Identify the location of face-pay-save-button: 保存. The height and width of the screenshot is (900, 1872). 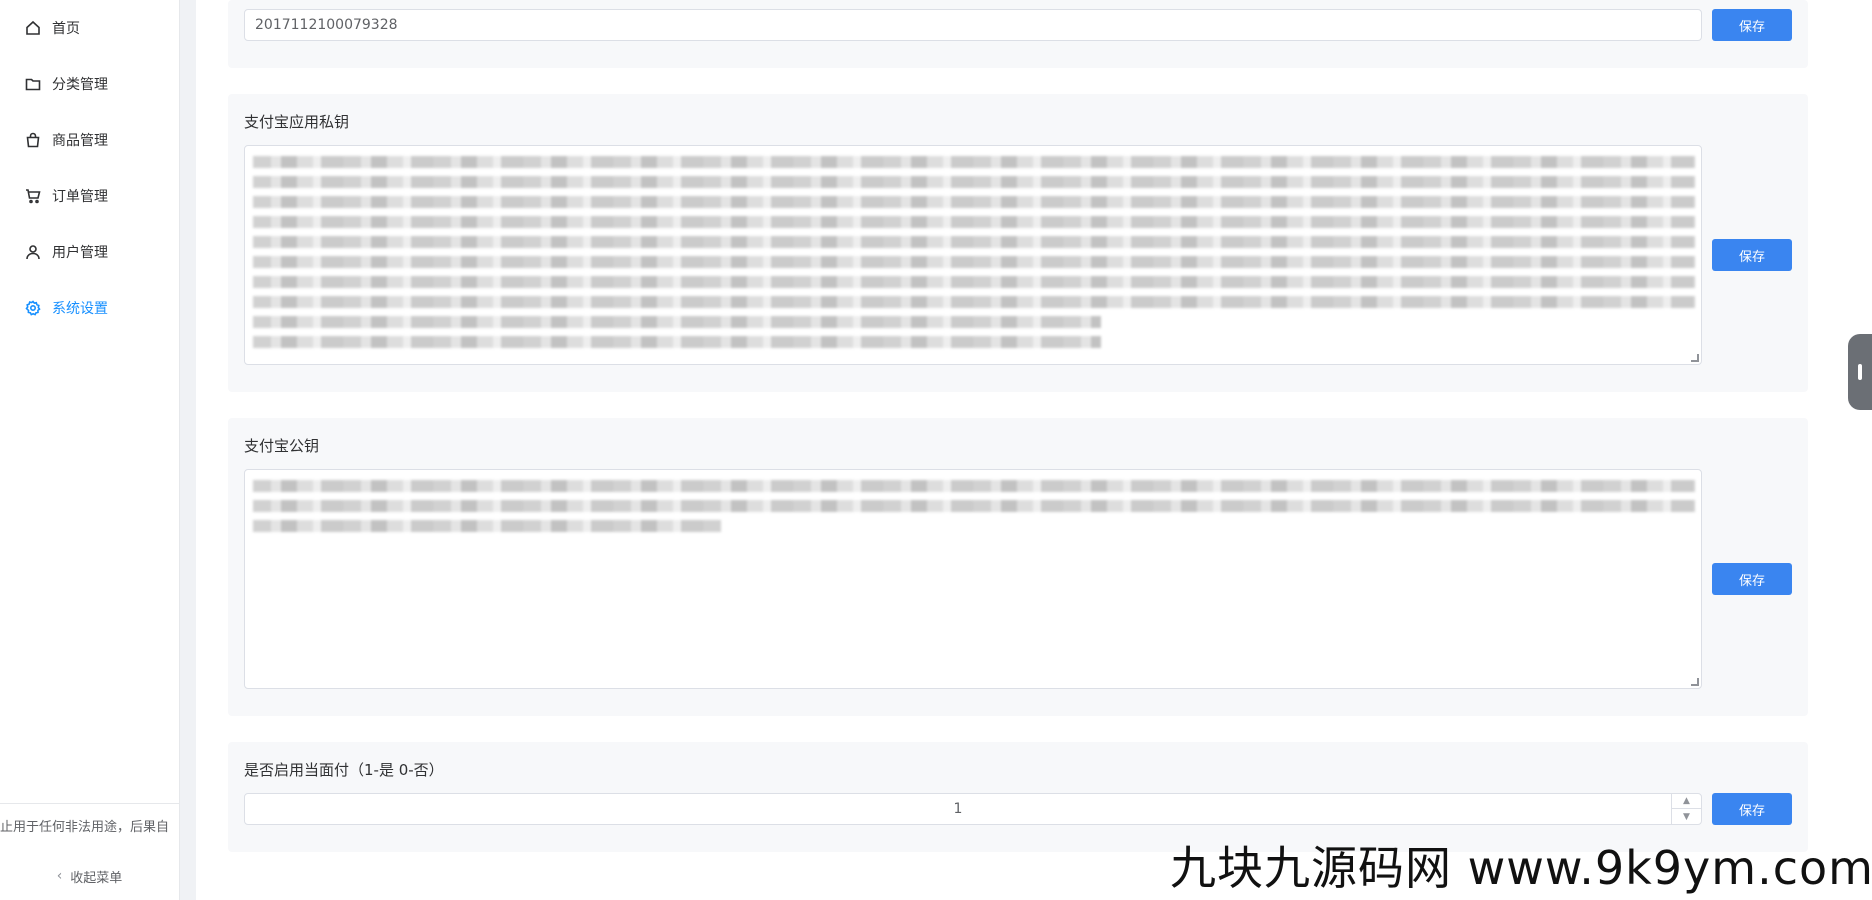
(1752, 809).